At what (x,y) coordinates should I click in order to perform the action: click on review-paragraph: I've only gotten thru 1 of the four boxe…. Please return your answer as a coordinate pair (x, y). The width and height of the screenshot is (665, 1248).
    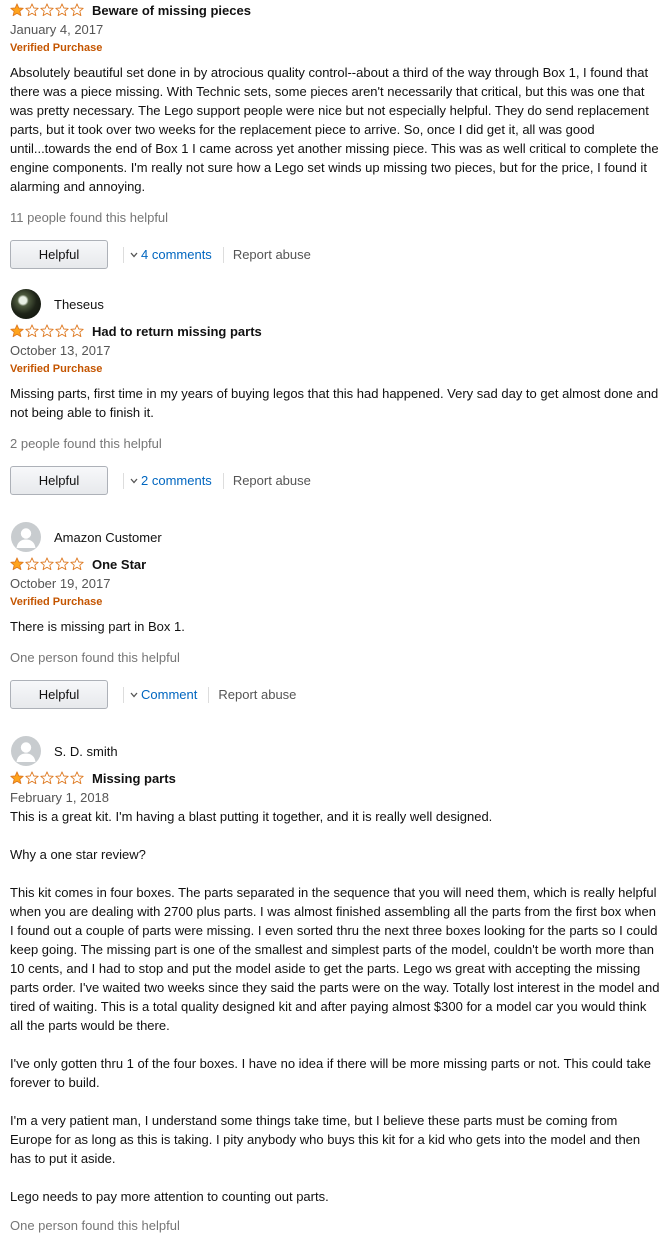
    Looking at the image, I should click on (331, 1073).